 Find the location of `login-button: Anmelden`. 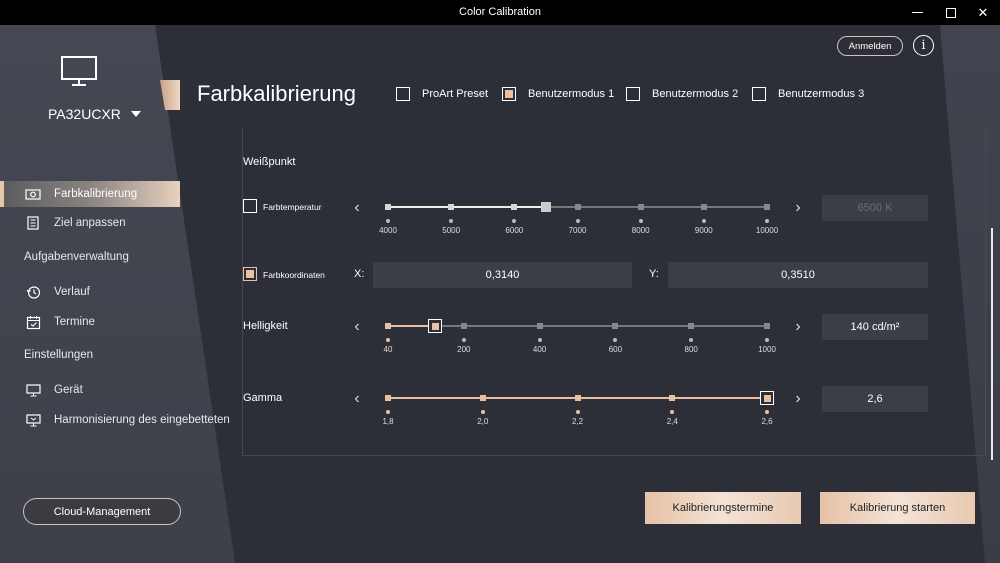

login-button: Anmelden is located at coordinates (870, 46).